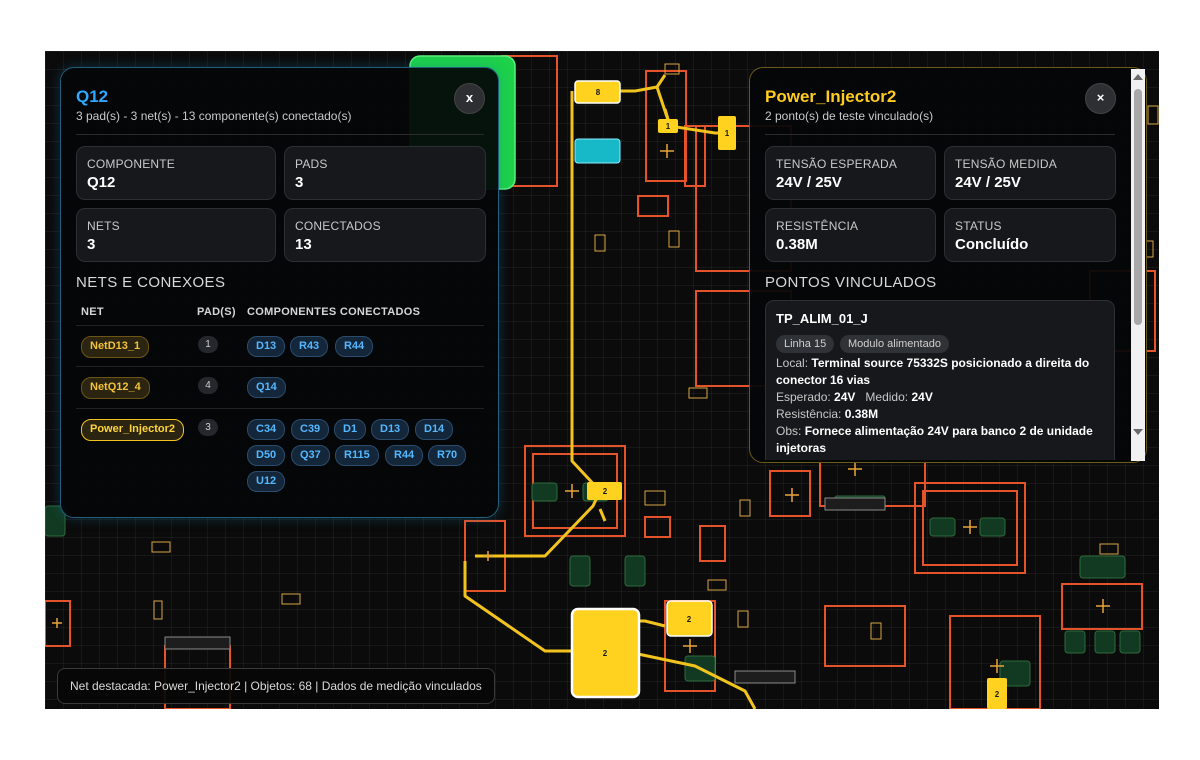 The image size is (1200, 760). What do you see at coordinates (845, 397) in the screenshot?
I see `expected-value: 24V` at bounding box center [845, 397].